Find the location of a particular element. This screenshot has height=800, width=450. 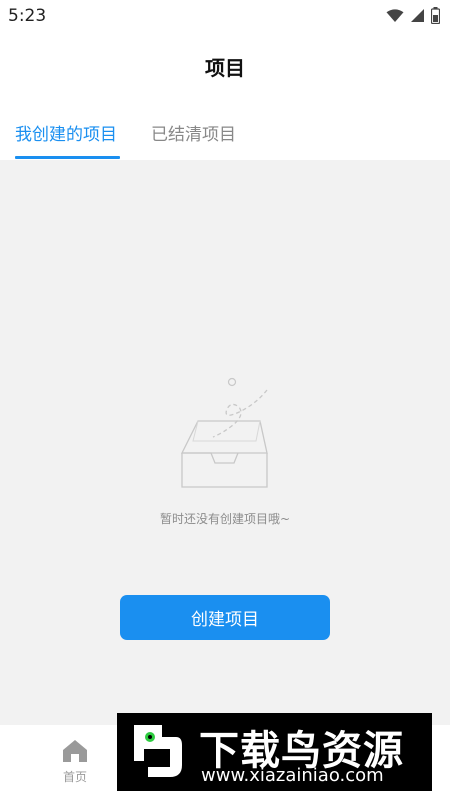

tab-bar: 我创建的项目 已结清项目 is located at coordinates (225, 130).